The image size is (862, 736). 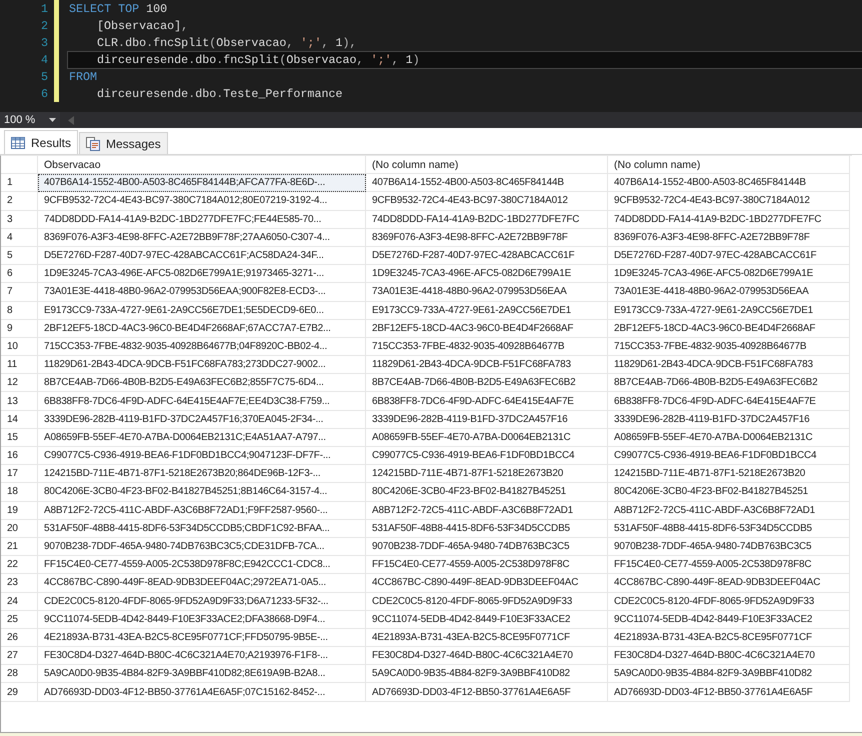 What do you see at coordinates (487, 292) in the screenshot?
I see `table-cell: 73A01E3E-4418-48B0-96A2-079953D56EAA` at bounding box center [487, 292].